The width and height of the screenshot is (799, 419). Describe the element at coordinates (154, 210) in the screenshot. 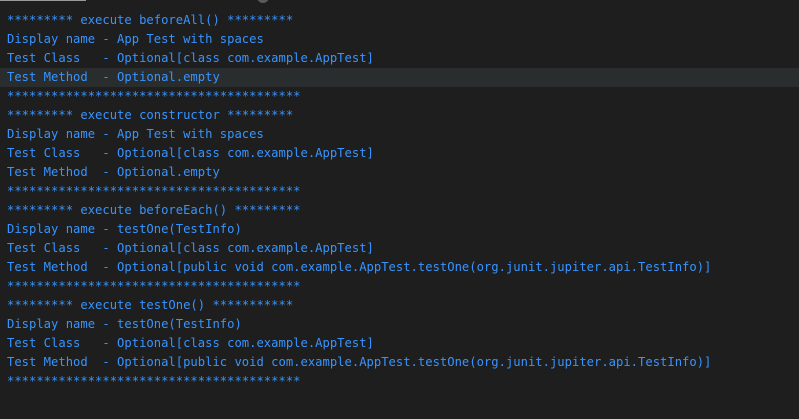

I see `console-line: ********* execute beforeEach() *********` at that location.